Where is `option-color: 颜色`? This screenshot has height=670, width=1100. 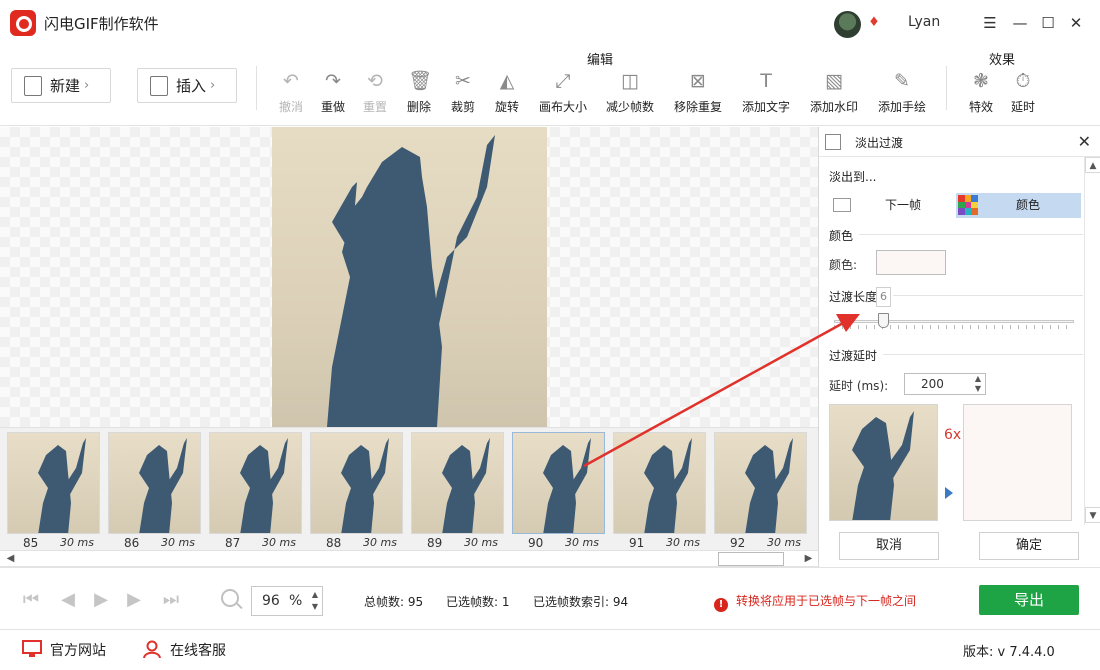 option-color: 颜色 is located at coordinates (1018, 205).